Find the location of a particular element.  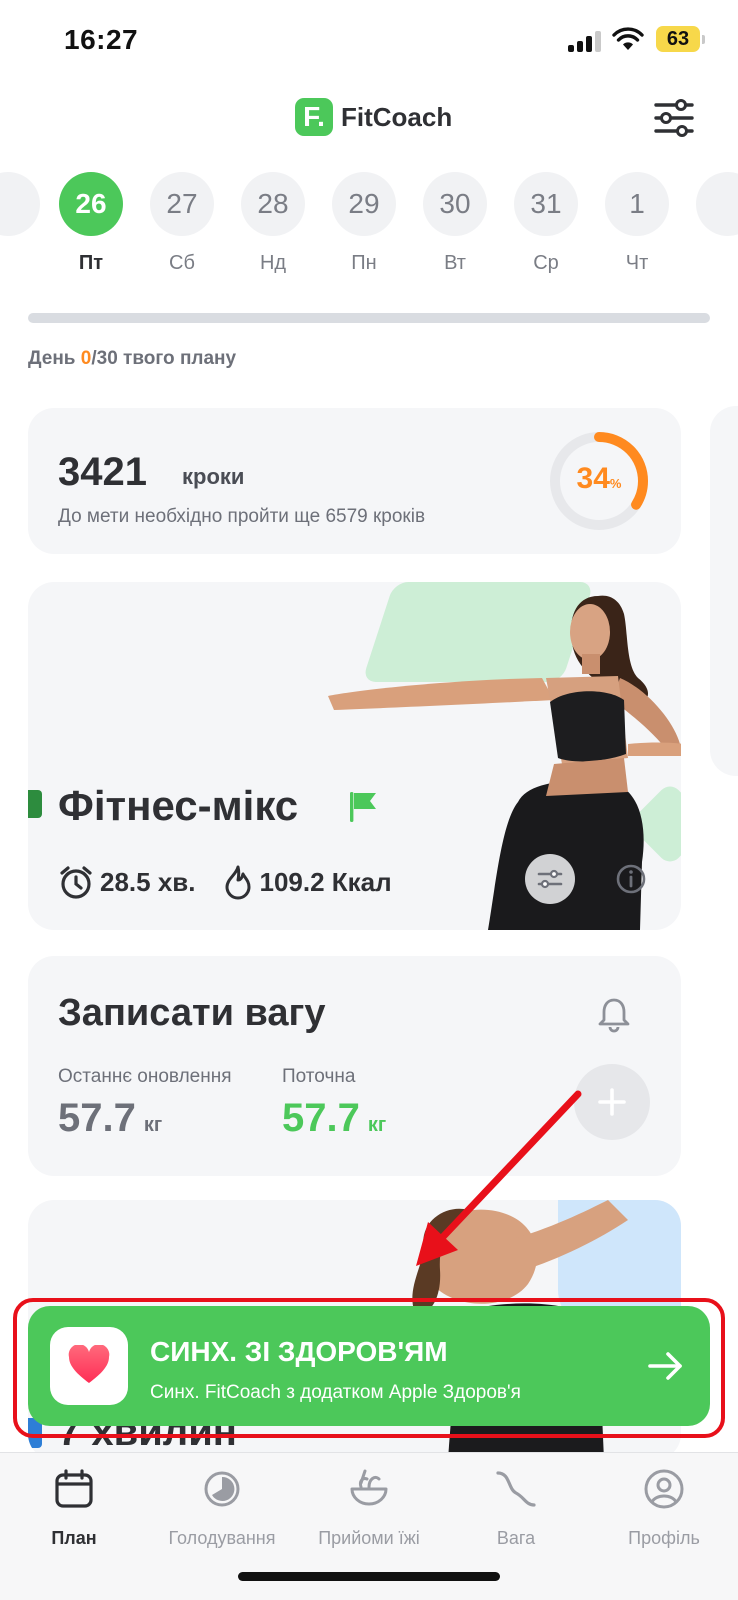

plan-day-text: День 0/30 твого плану is located at coordinates (132, 359).